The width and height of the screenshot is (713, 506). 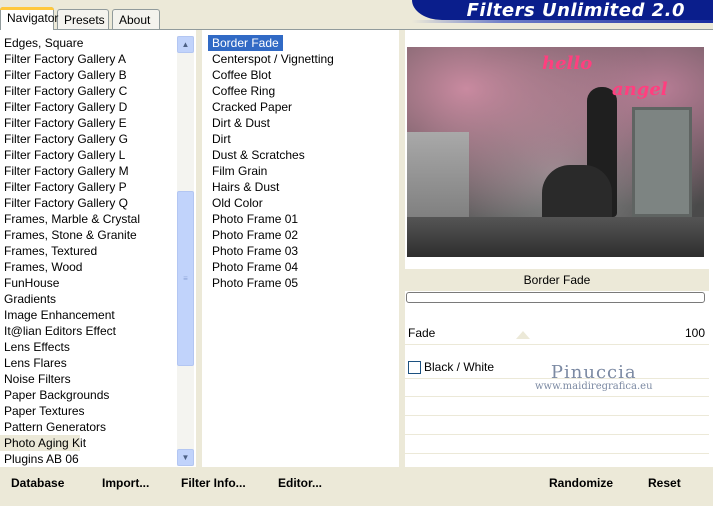 What do you see at coordinates (593, 372) in the screenshot?
I see `watermark-name: Pinuccia` at bounding box center [593, 372].